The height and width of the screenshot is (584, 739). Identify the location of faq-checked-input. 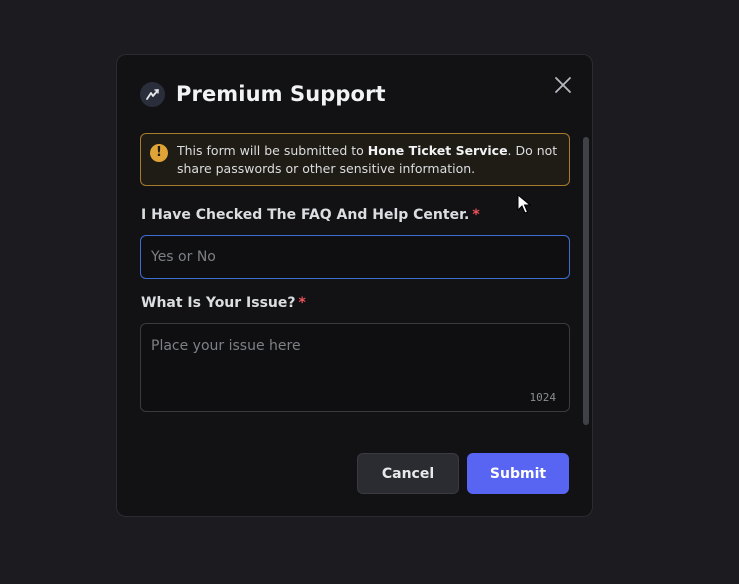
(355, 257).